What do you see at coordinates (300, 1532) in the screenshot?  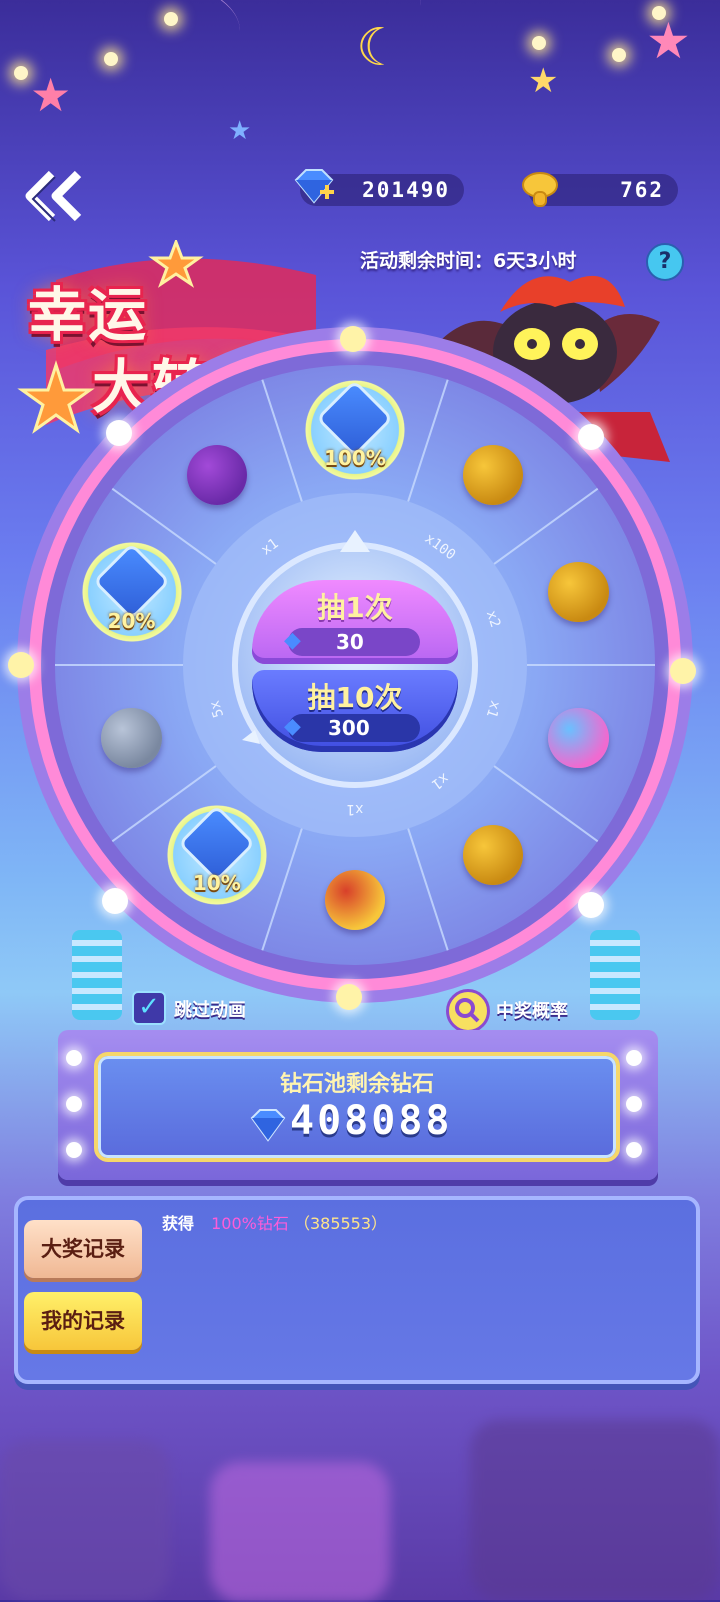 I see `background-gift-box` at bounding box center [300, 1532].